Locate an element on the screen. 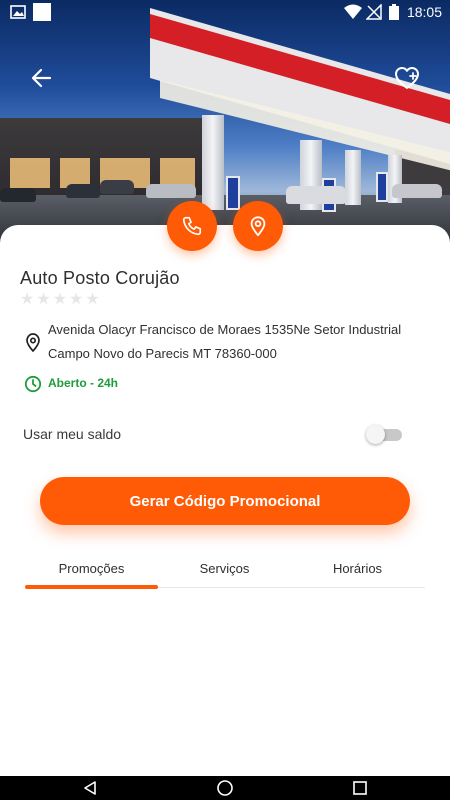  use-balance-label: Usar meu saldo is located at coordinates (72, 434).